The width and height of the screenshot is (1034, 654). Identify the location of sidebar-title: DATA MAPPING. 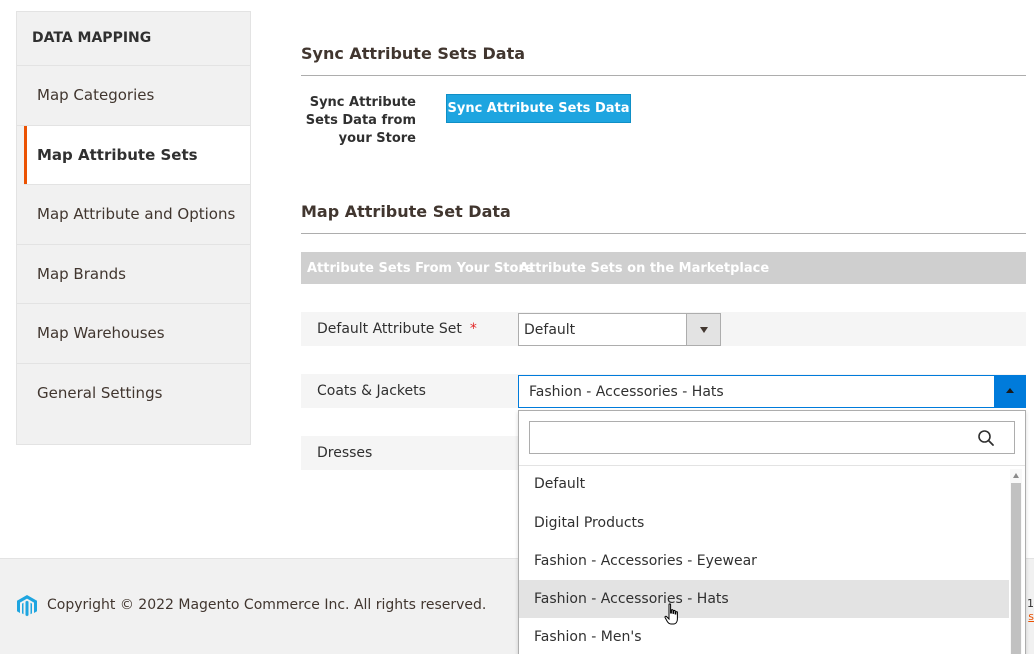
(133, 39).